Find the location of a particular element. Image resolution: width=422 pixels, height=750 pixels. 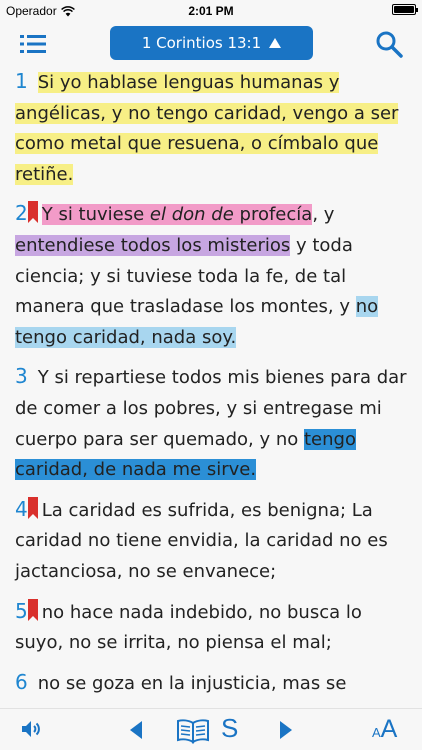

status-time: 2:01 PM is located at coordinates (211, 11).